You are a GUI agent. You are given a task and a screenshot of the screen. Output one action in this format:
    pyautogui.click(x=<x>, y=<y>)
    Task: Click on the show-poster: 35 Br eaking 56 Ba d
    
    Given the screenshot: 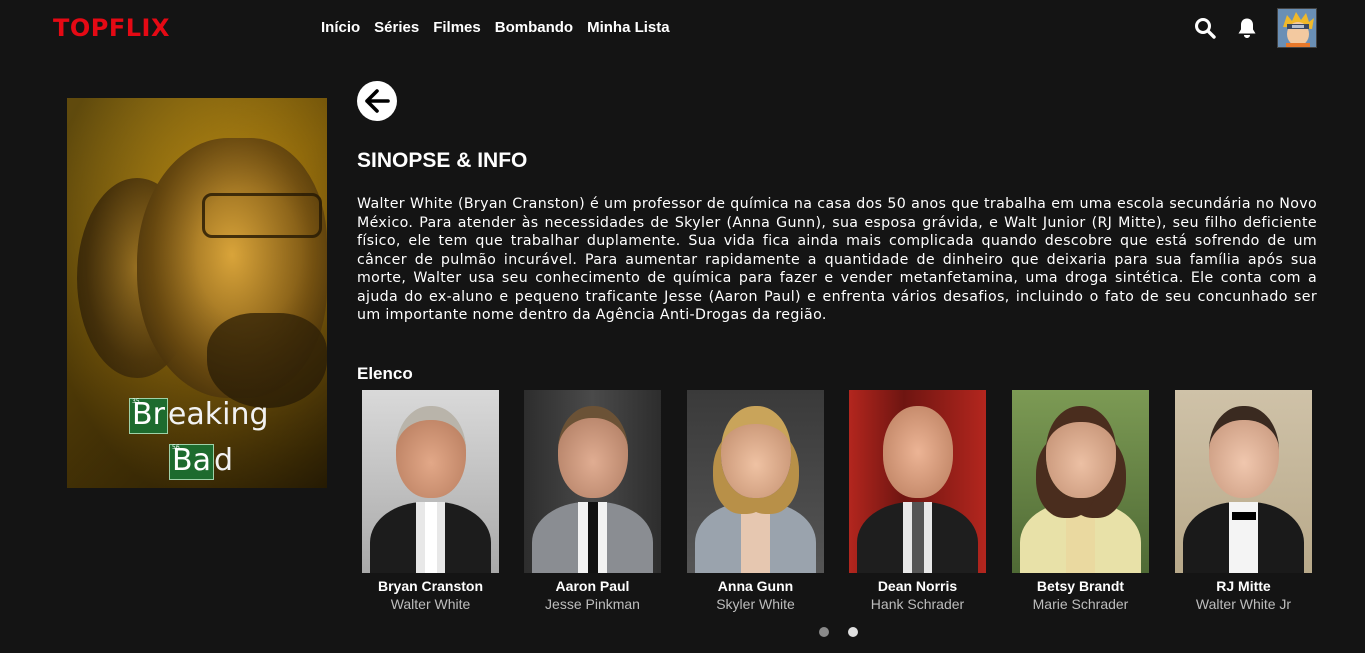 What is the action you would take?
    pyautogui.click(x=197, y=293)
    